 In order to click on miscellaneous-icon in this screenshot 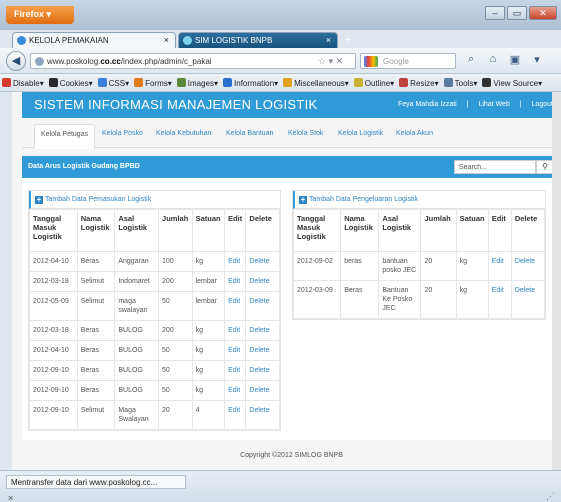, I will do `click(288, 82)`.